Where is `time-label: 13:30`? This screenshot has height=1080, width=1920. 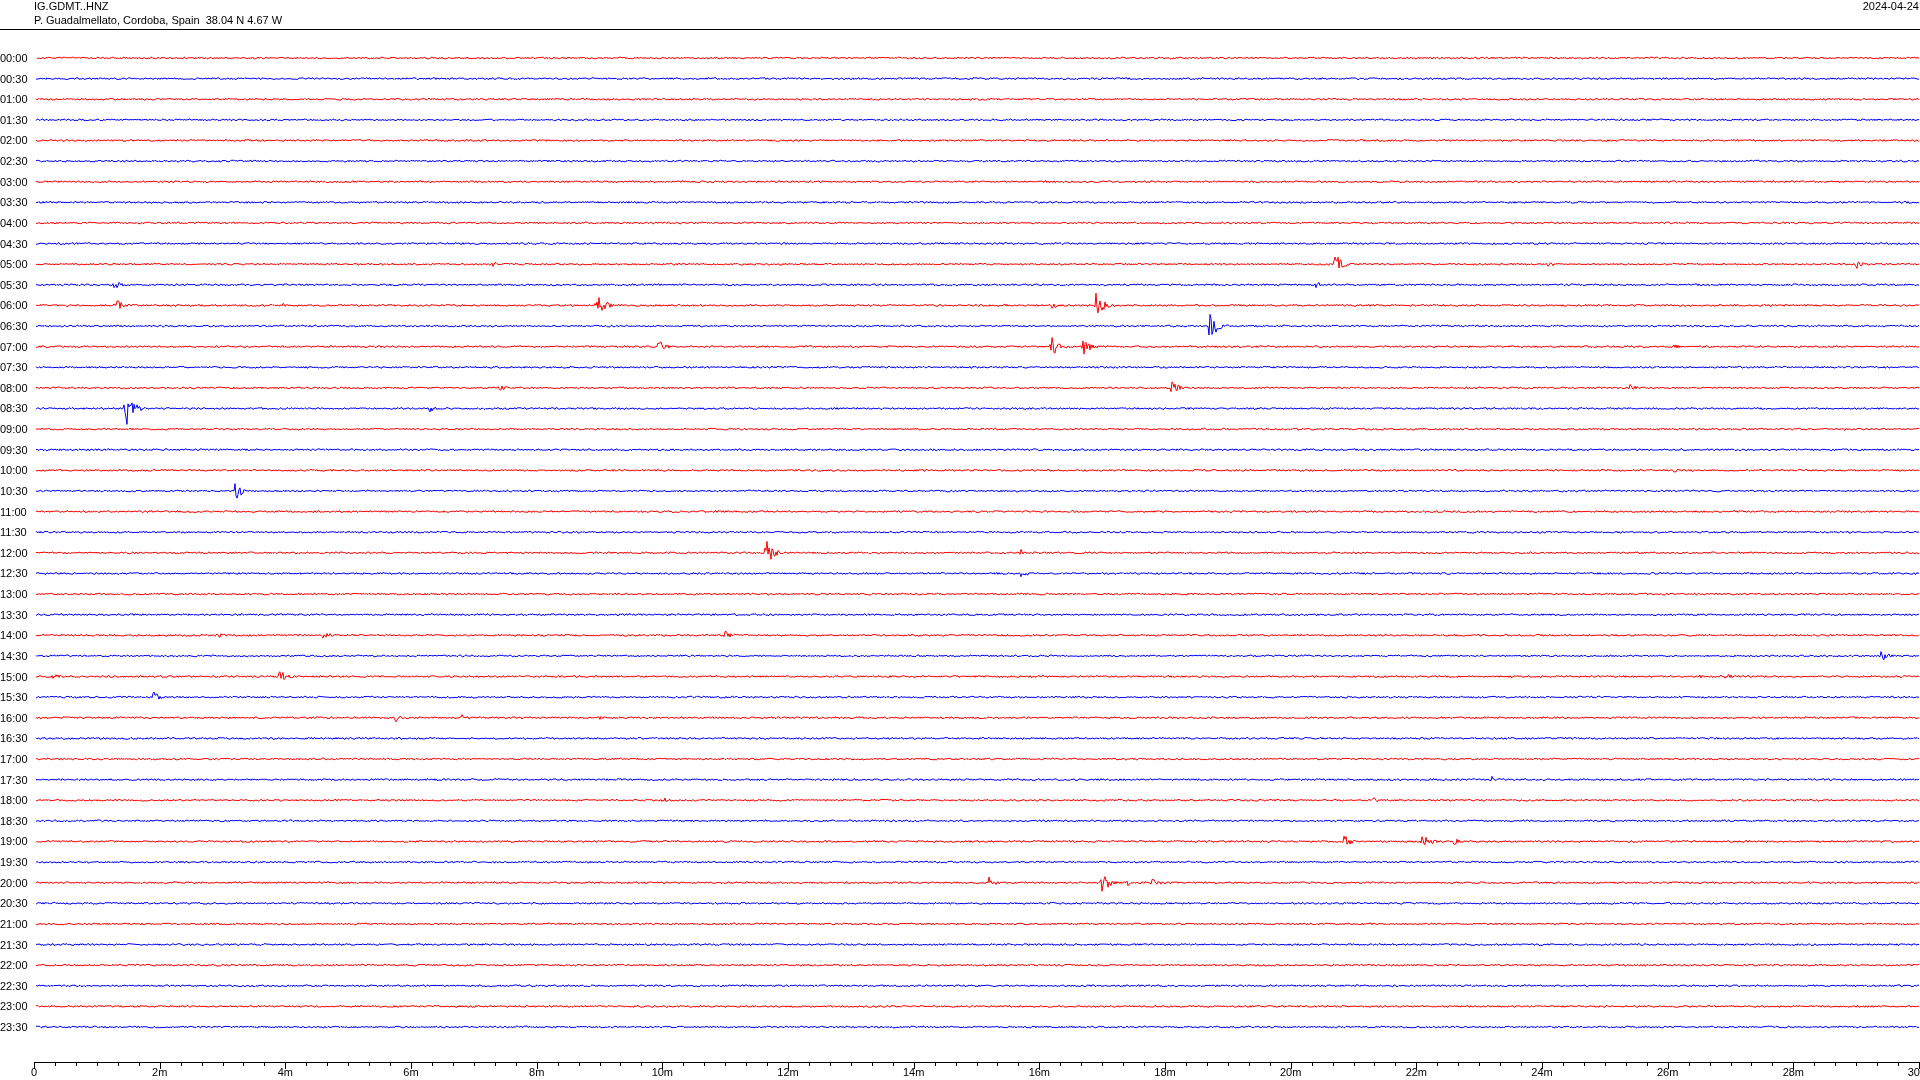 time-label: 13:30 is located at coordinates (14, 614).